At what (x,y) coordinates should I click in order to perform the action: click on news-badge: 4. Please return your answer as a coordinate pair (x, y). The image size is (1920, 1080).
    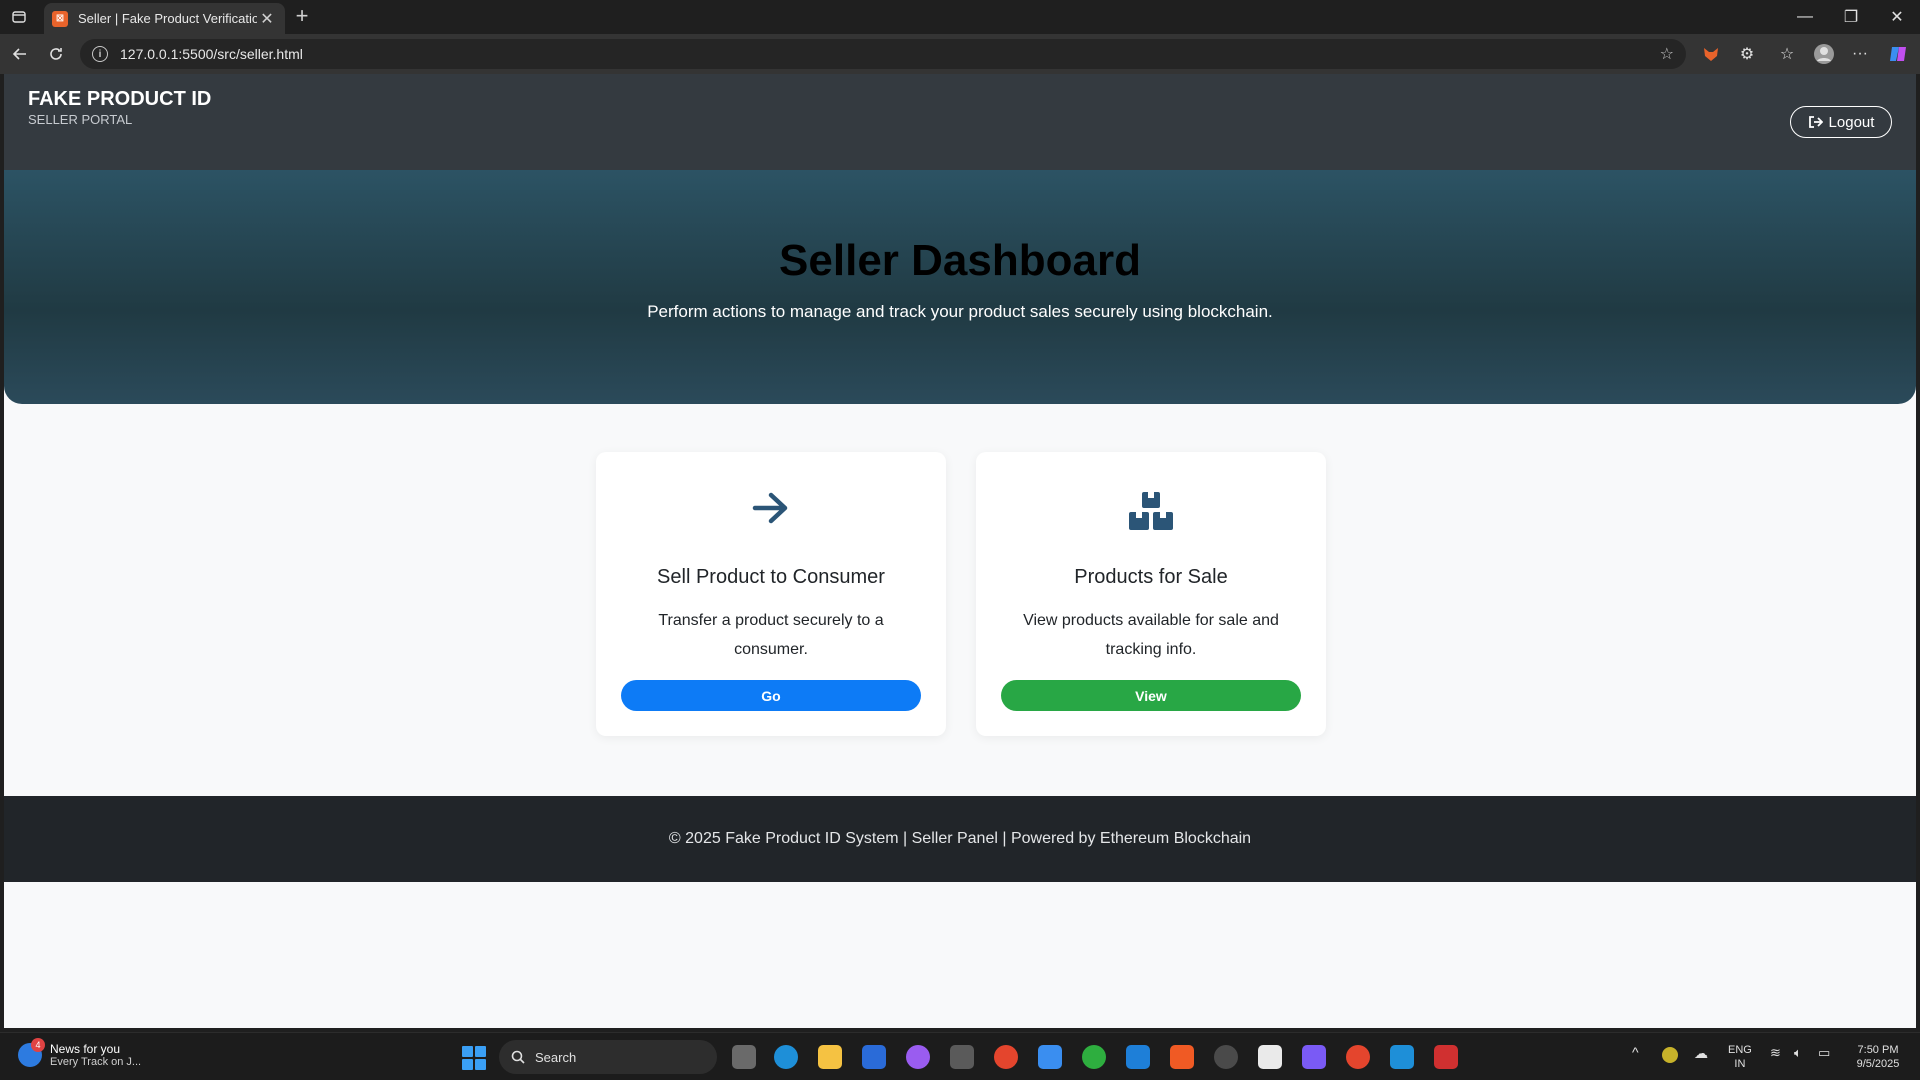
    Looking at the image, I should click on (38, 1045).